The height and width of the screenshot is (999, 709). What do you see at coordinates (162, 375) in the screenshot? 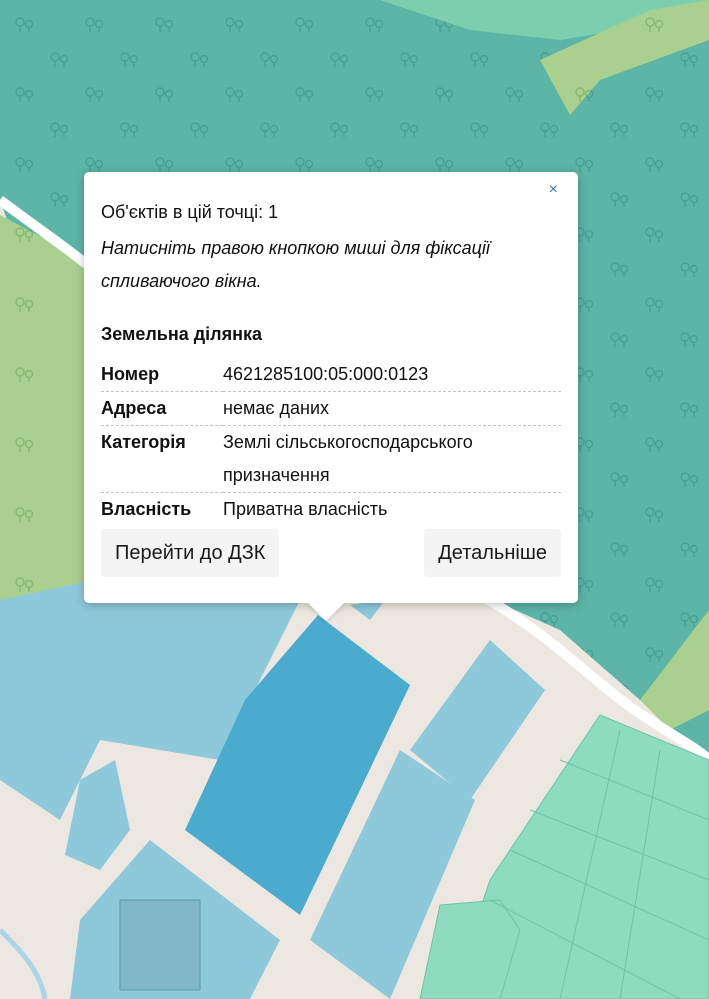
I see `row-key-number: Номер` at bounding box center [162, 375].